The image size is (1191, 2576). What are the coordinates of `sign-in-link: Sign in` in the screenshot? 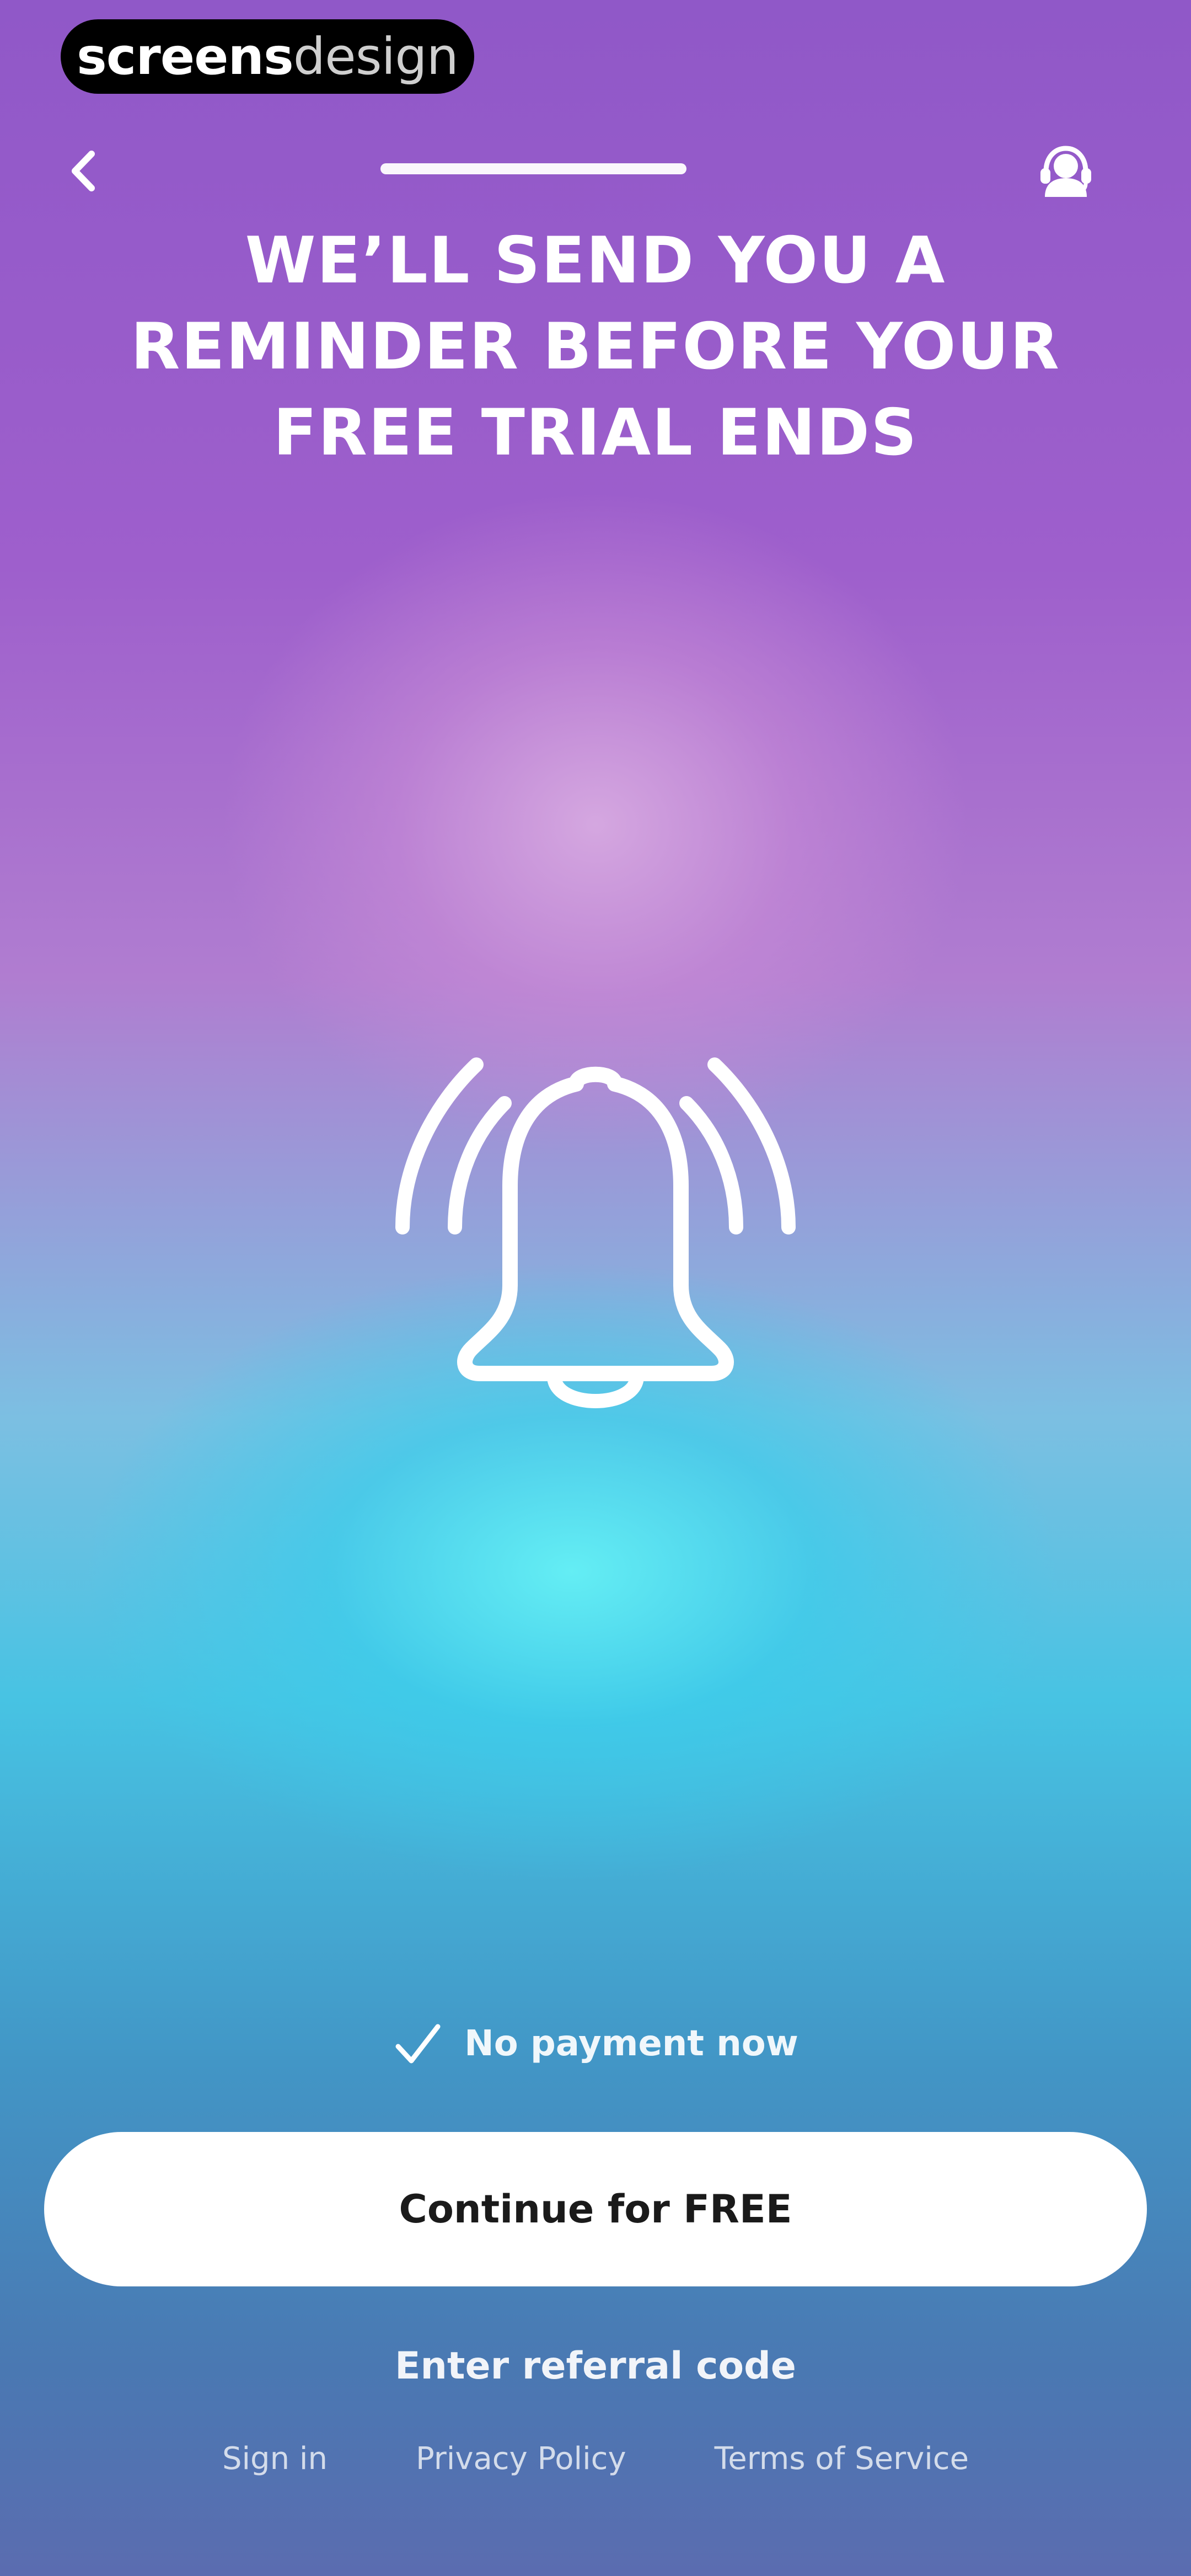 It's located at (275, 2459).